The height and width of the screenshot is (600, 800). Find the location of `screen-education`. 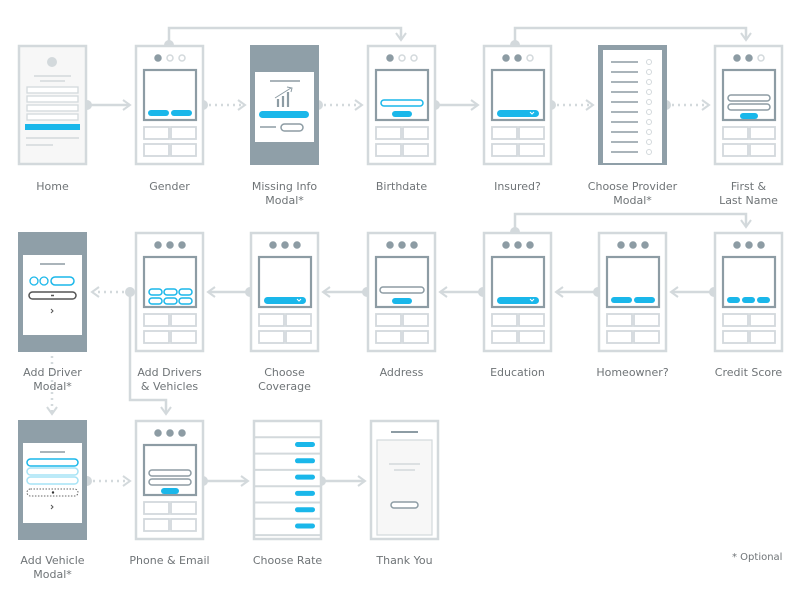

screen-education is located at coordinates (517, 292).